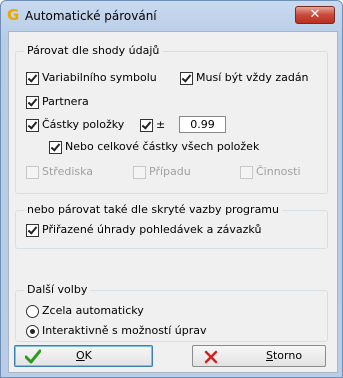  Describe the element at coordinates (161, 124) in the screenshot. I see `tolerance-label: ±` at that location.